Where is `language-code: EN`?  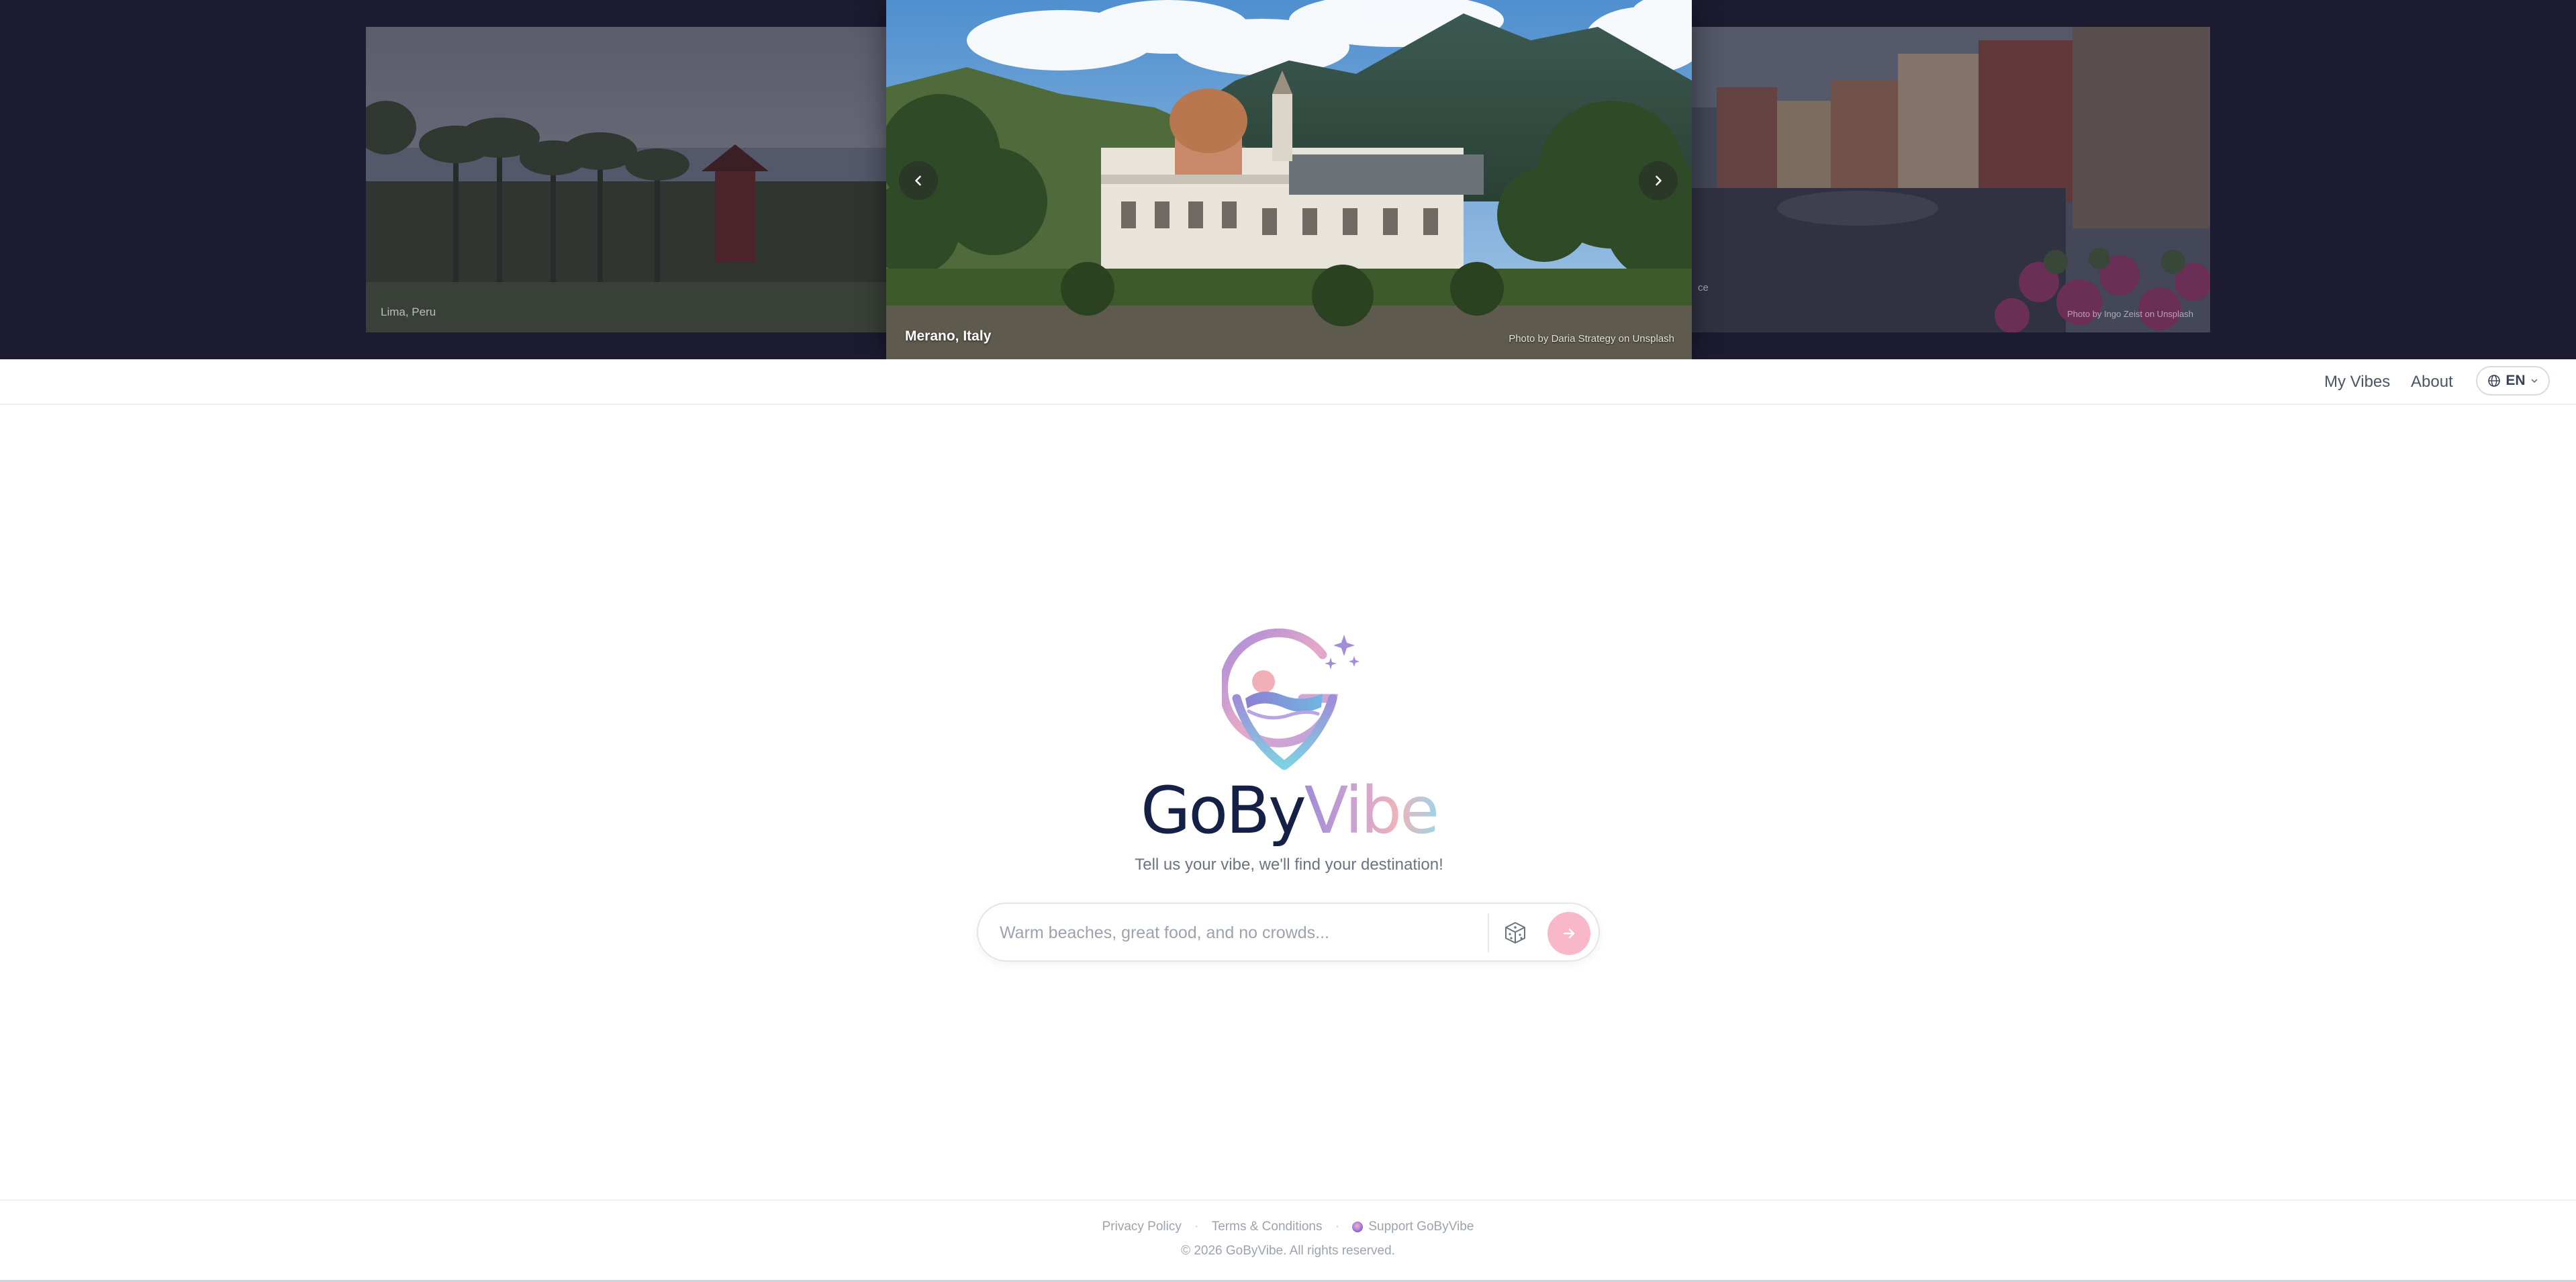 language-code: EN is located at coordinates (2516, 380).